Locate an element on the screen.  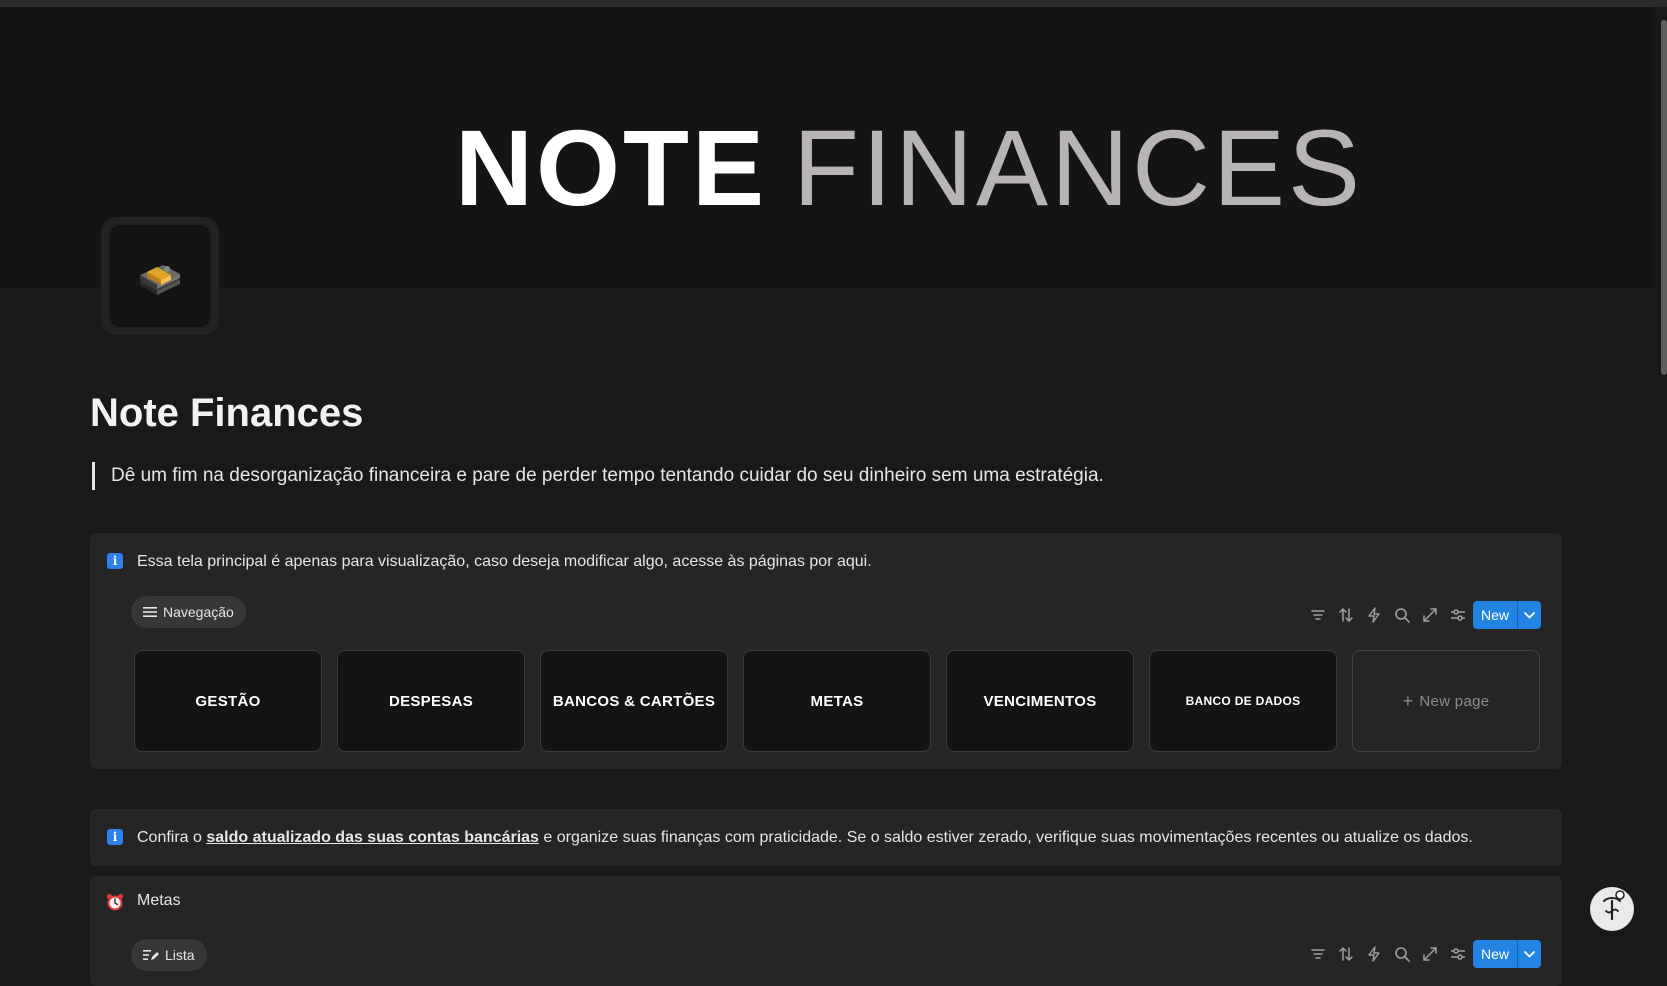
new-page-card: + New page is located at coordinates (1446, 701).